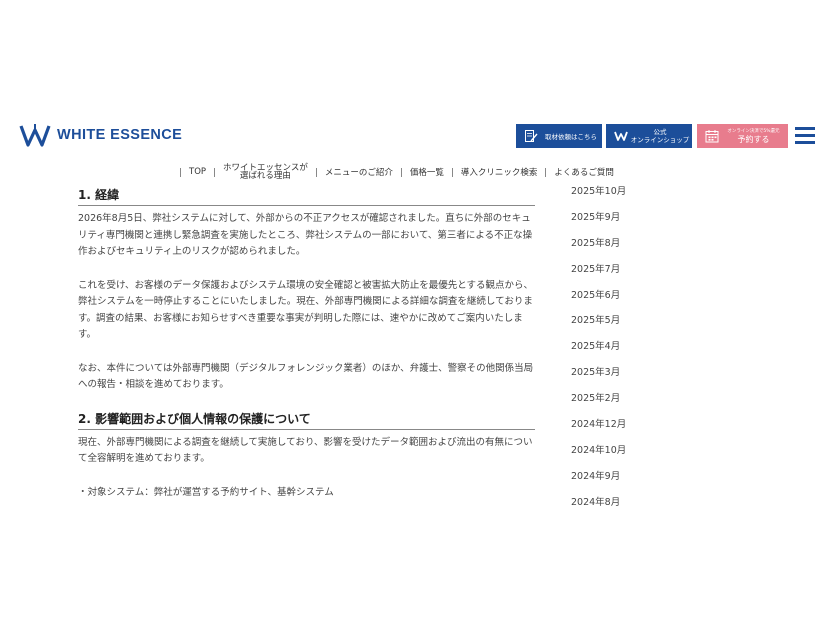 Image resolution: width=826 pixels, height=620 pixels. I want to click on nav-item-prices: 価格一覧, so click(427, 172).